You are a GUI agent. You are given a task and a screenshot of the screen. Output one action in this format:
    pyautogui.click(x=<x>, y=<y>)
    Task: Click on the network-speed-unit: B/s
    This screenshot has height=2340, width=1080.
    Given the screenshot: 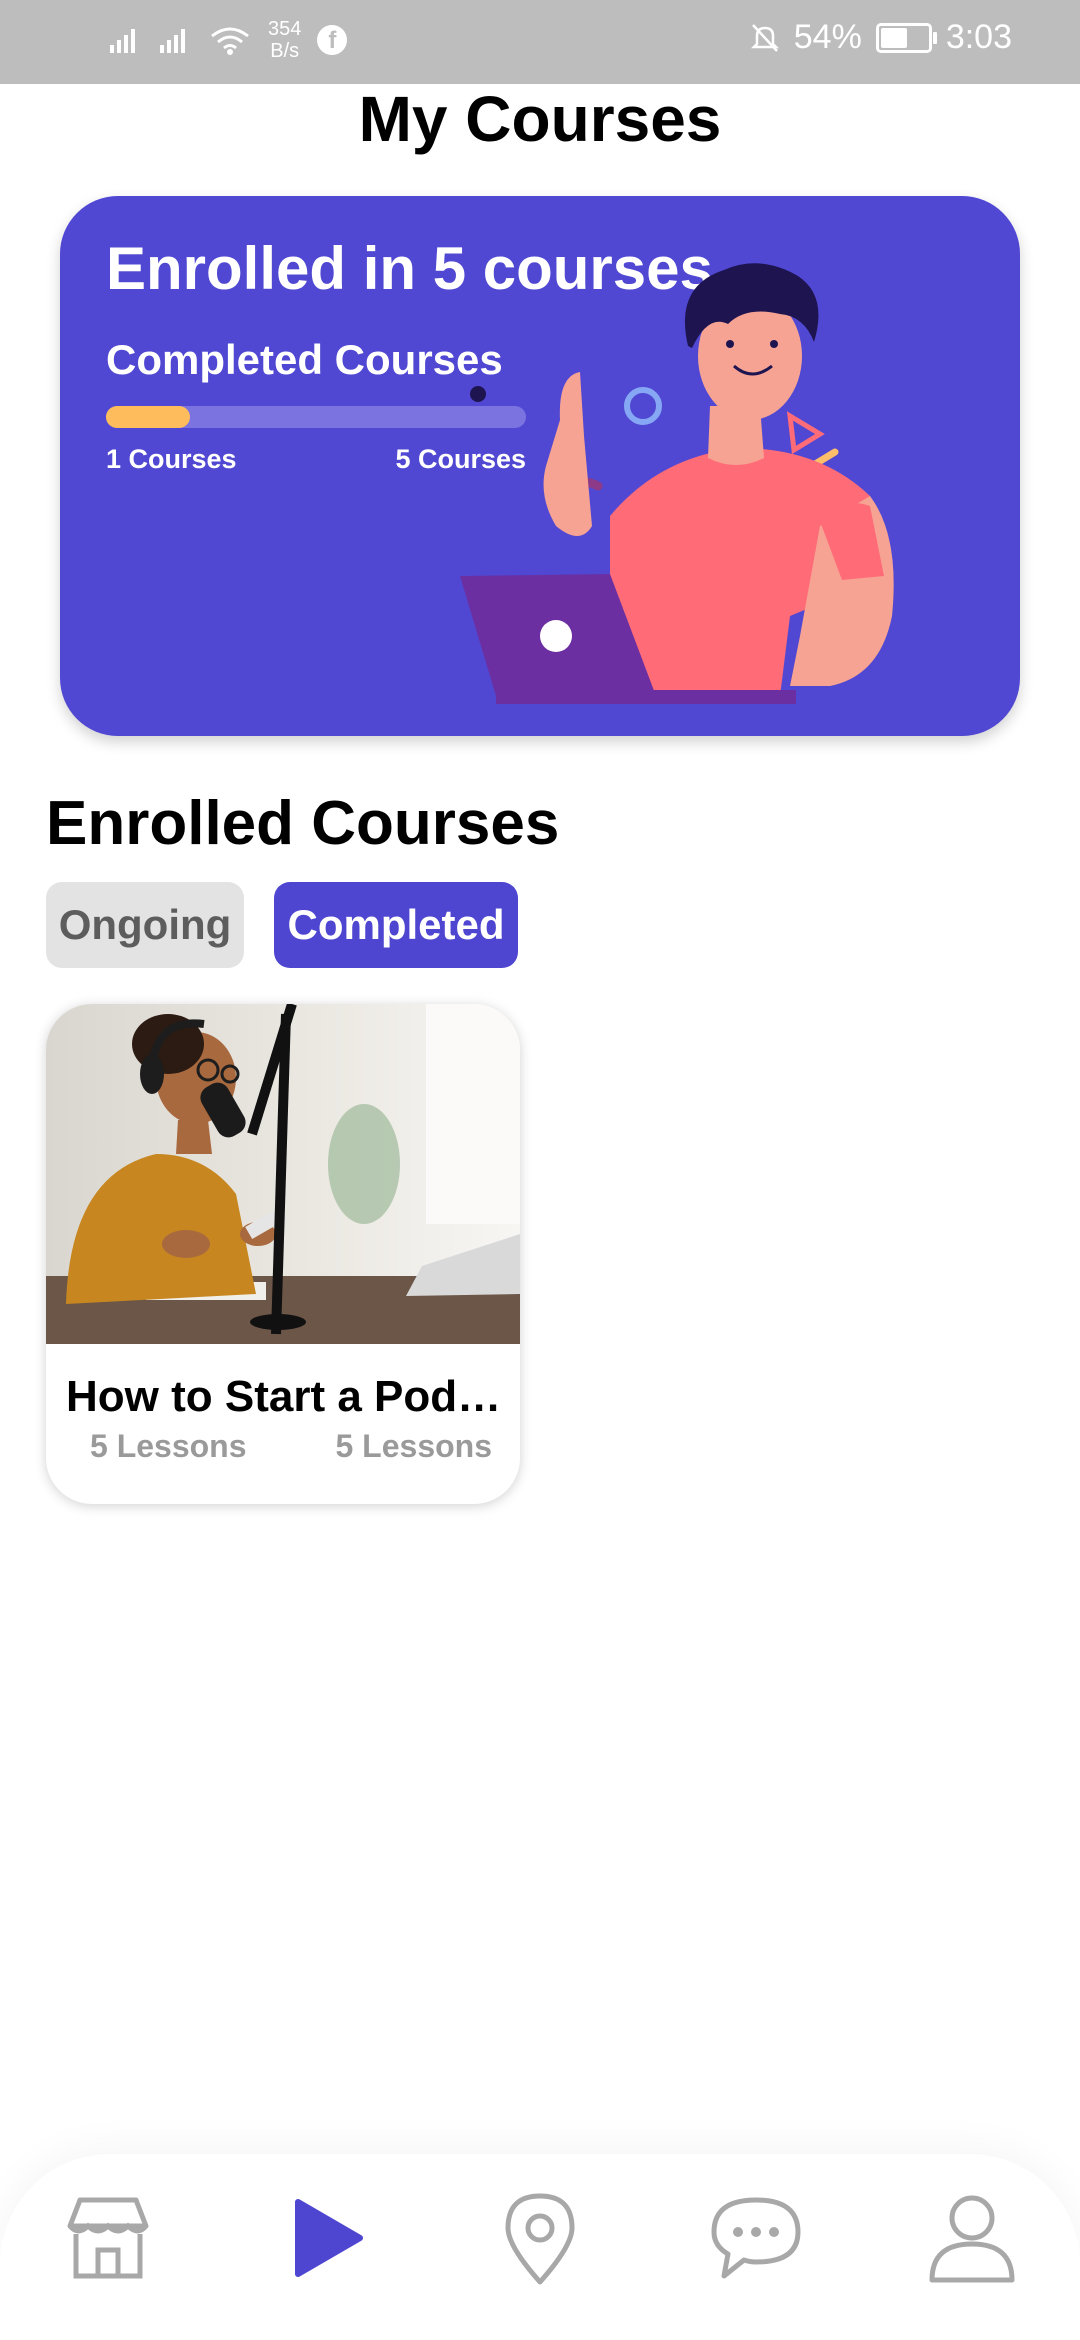 What is the action you would take?
    pyautogui.click(x=285, y=51)
    